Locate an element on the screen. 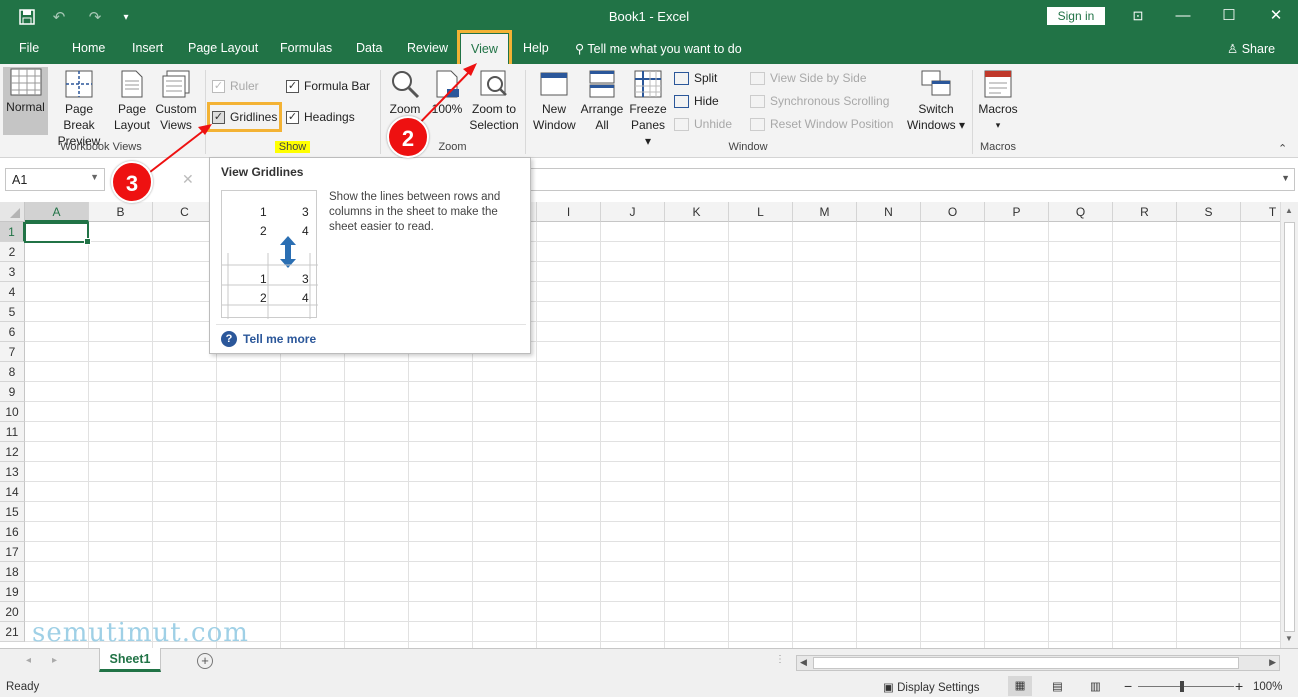 This screenshot has width=1298, height=697. arrowhead-view is located at coordinates (470, 69).